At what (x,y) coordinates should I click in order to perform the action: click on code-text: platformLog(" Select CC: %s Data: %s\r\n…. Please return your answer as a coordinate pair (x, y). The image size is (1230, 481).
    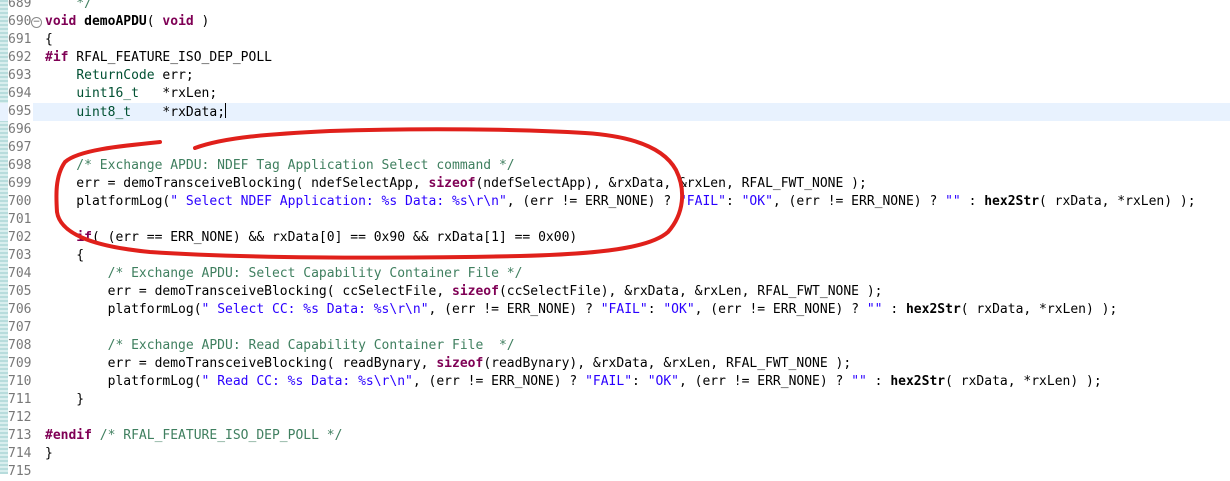
    Looking at the image, I should click on (581, 310).